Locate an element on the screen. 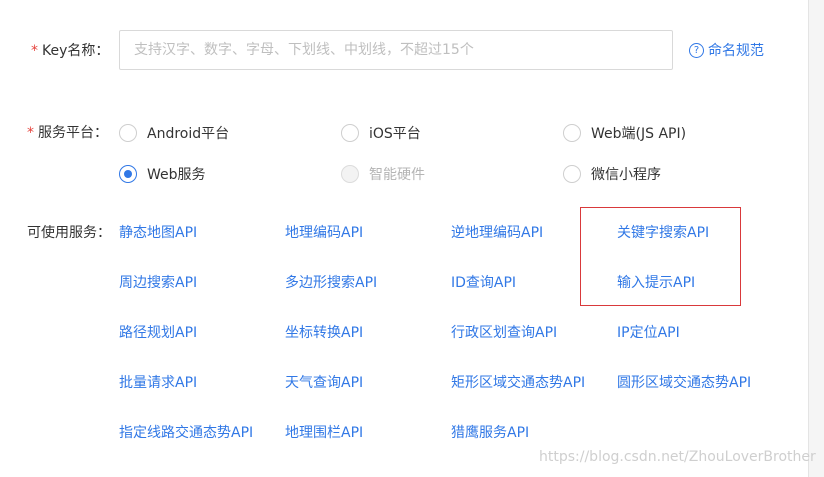 The width and height of the screenshot is (824, 477). service-link-rectangle-traffic: 矩形区域交通态势API is located at coordinates (518, 382).